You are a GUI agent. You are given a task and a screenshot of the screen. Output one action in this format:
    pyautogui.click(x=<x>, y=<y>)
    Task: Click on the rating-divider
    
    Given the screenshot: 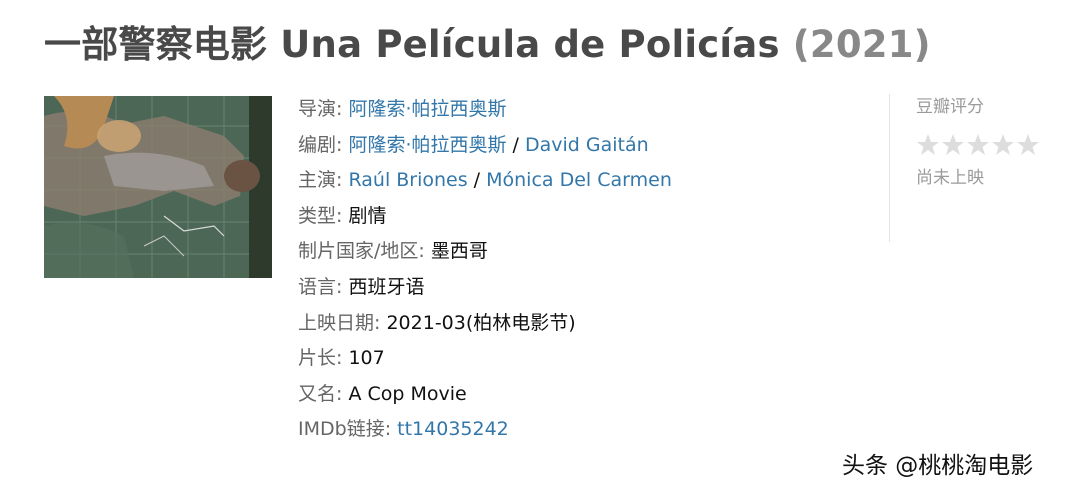 What is the action you would take?
    pyautogui.click(x=889, y=168)
    